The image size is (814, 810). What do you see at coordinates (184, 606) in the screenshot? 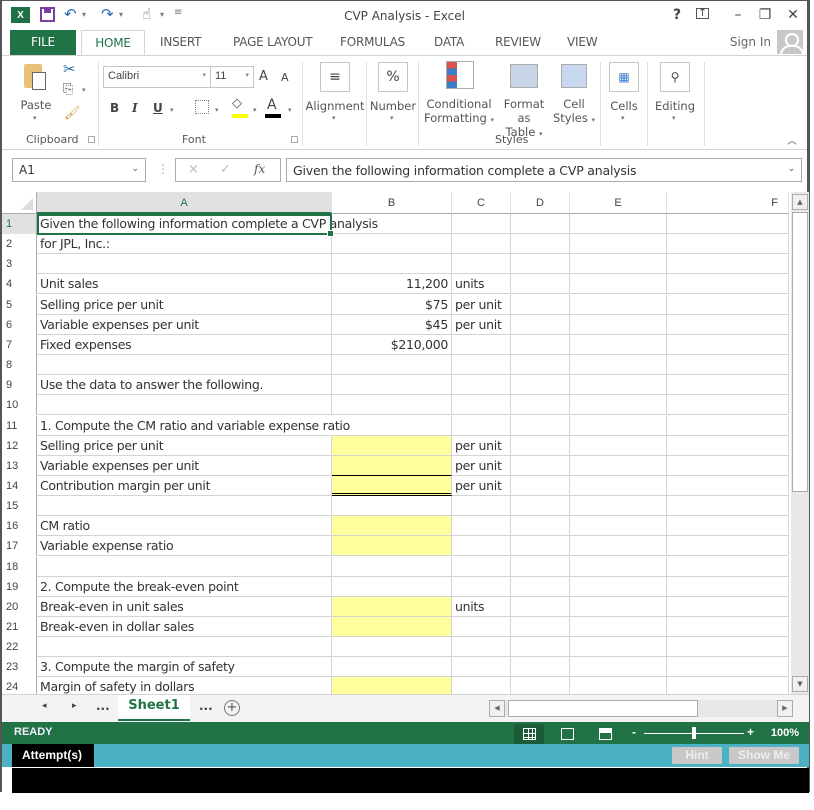
I see `cell-a20: Break-even in unit sales` at bounding box center [184, 606].